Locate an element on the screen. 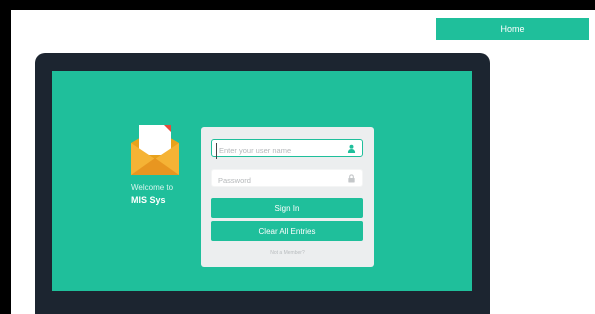 This screenshot has width=595, height=314. username-input is located at coordinates (278, 150).